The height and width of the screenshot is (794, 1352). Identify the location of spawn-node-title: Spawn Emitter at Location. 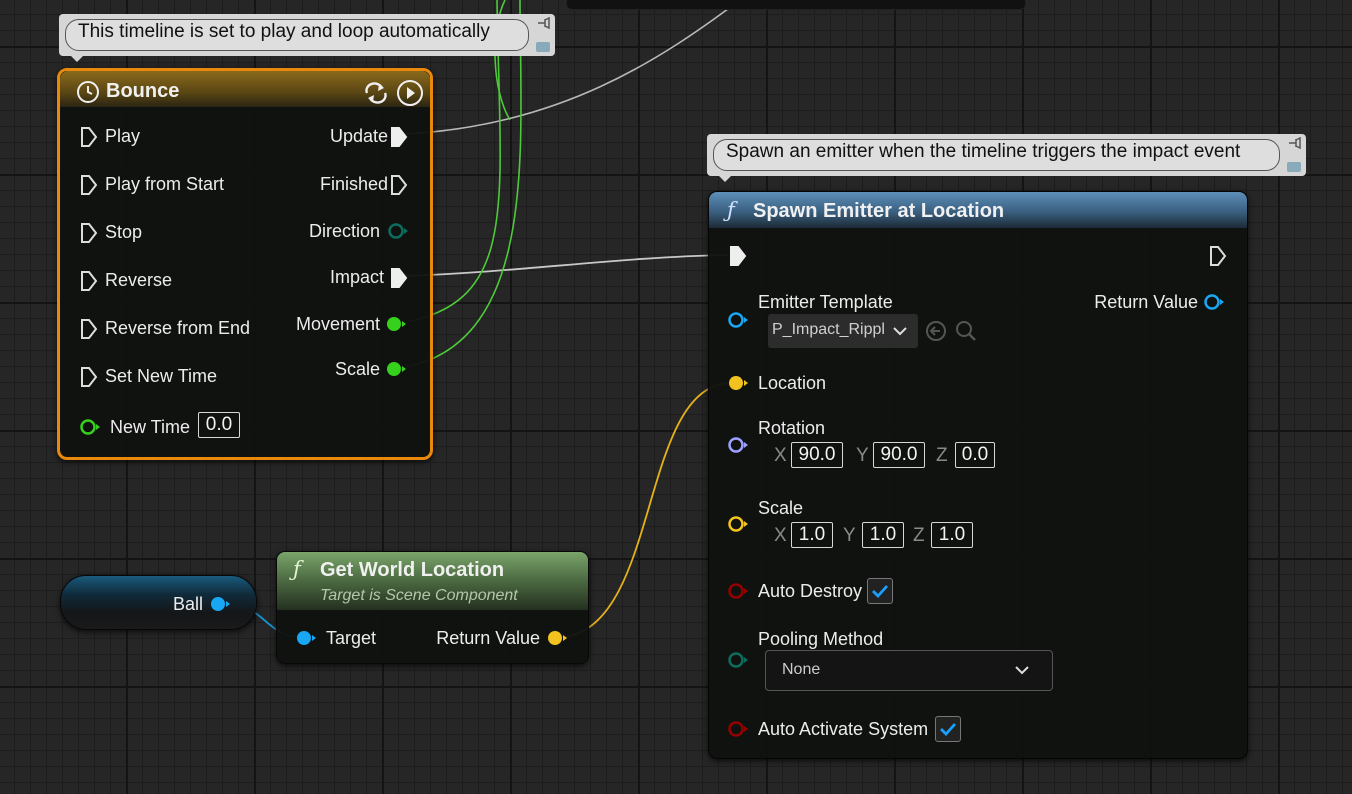
(879, 211).